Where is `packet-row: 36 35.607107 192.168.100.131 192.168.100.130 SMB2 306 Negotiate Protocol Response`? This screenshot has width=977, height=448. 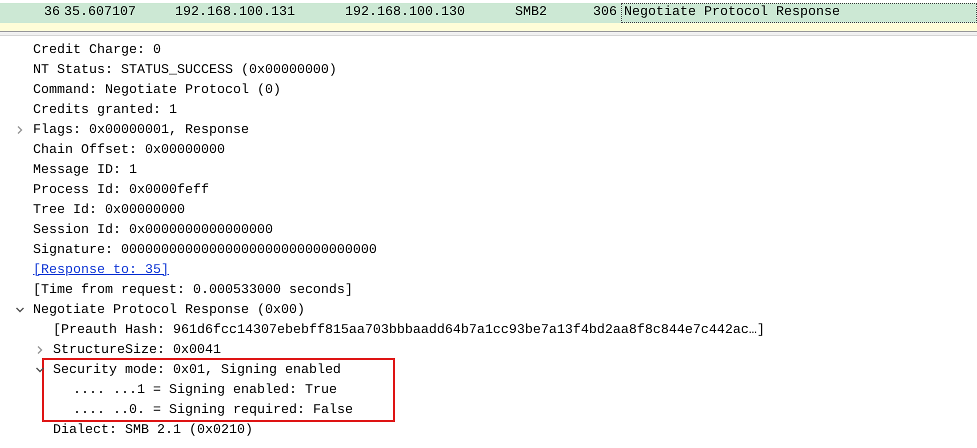 packet-row: 36 35.607107 192.168.100.131 192.168.100.130 SMB2 306 Negotiate Protocol Response is located at coordinates (488, 13).